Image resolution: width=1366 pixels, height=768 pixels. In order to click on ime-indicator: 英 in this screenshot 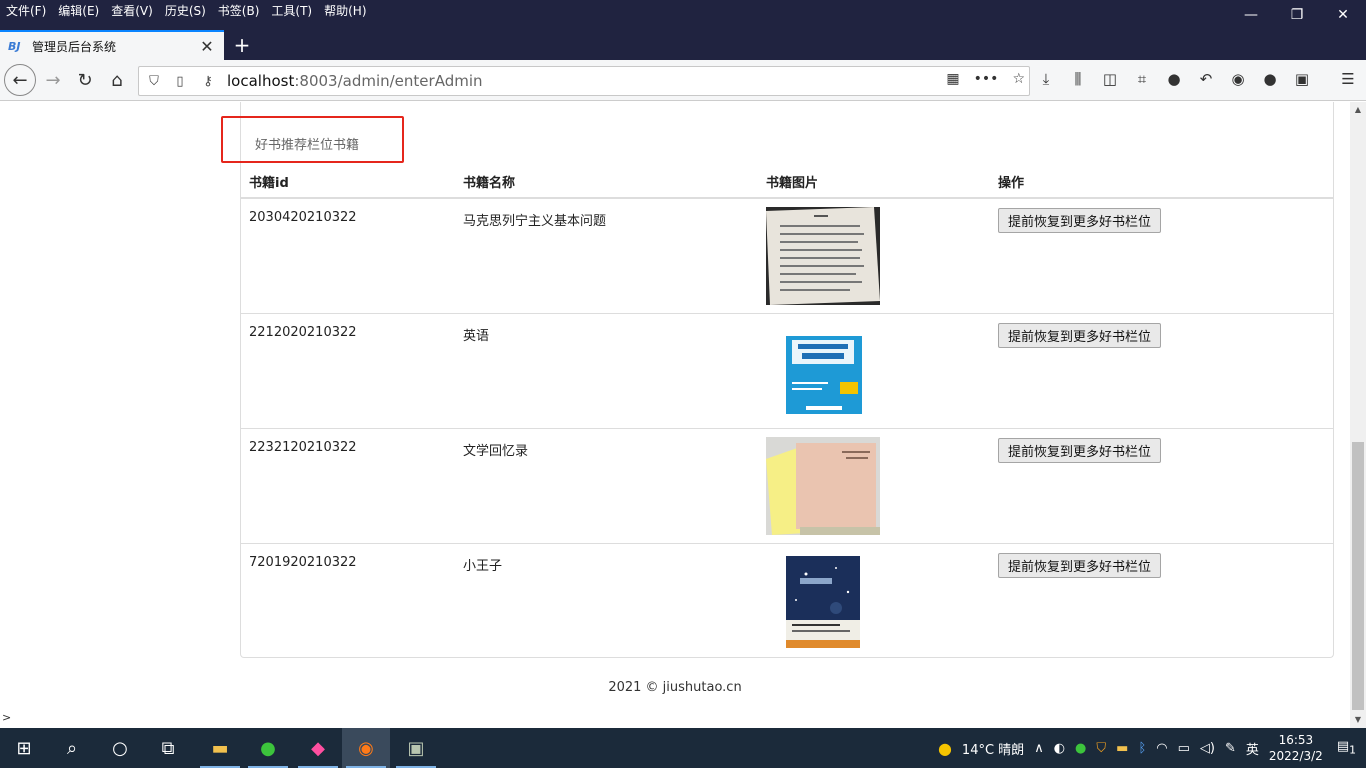, I will do `click(1252, 748)`.